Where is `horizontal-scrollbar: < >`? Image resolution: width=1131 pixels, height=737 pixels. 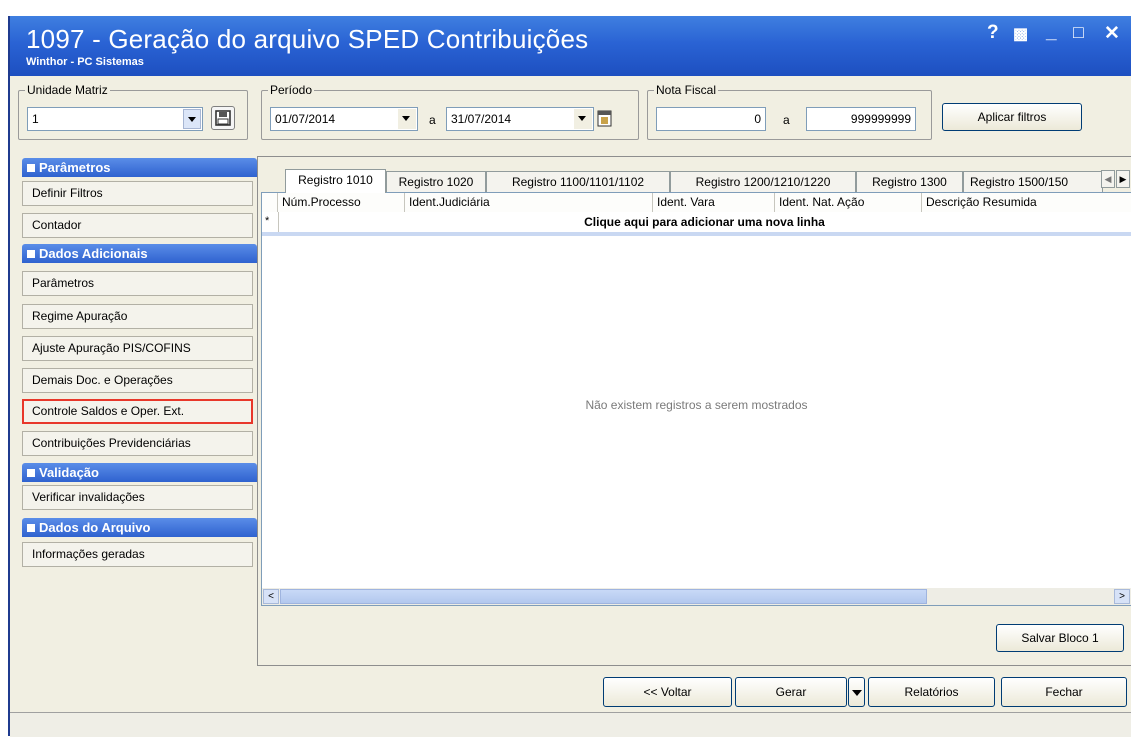
horizontal-scrollbar: < > is located at coordinates (696, 596).